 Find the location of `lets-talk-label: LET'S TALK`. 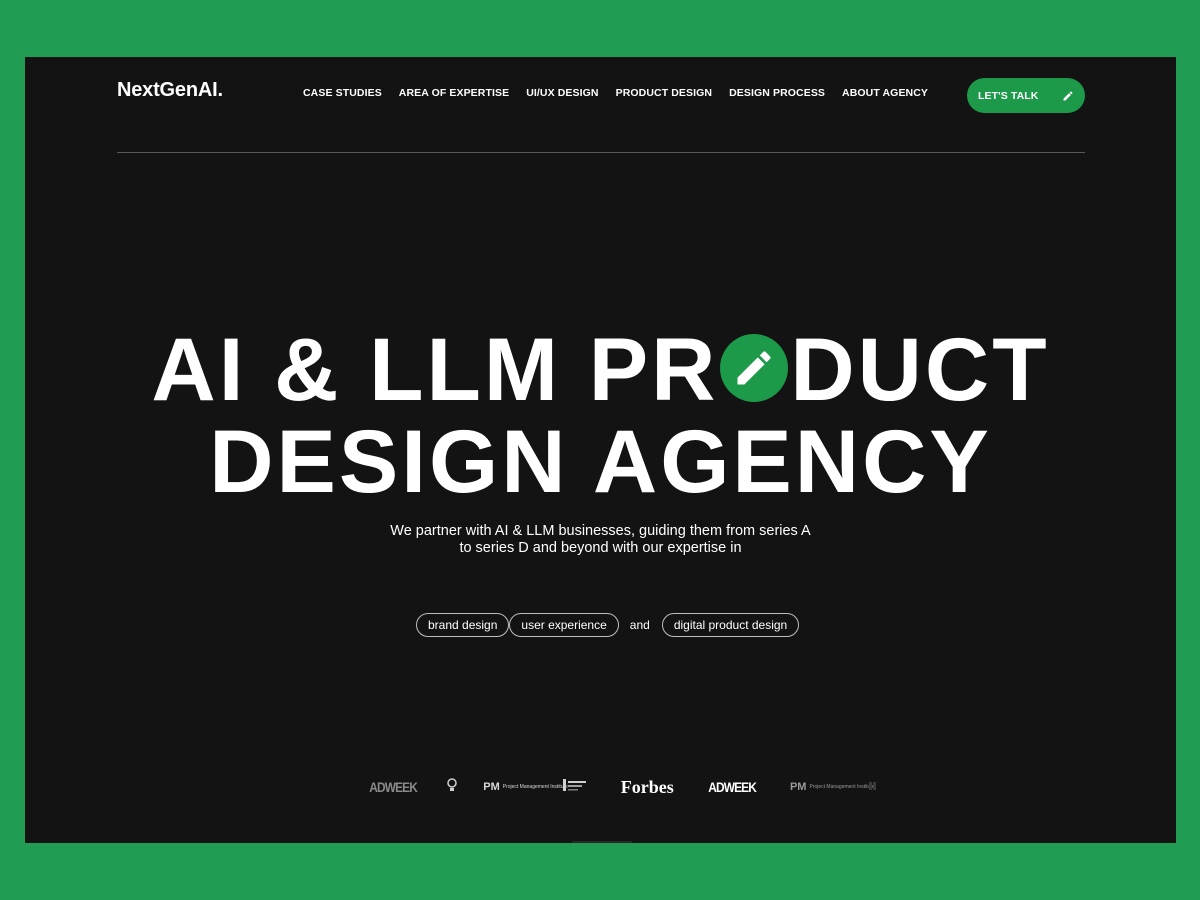

lets-talk-label: LET'S TALK is located at coordinates (1008, 95).